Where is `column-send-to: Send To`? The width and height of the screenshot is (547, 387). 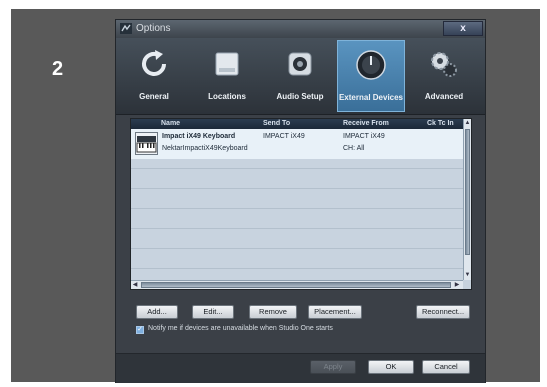 column-send-to: Send To is located at coordinates (276, 124).